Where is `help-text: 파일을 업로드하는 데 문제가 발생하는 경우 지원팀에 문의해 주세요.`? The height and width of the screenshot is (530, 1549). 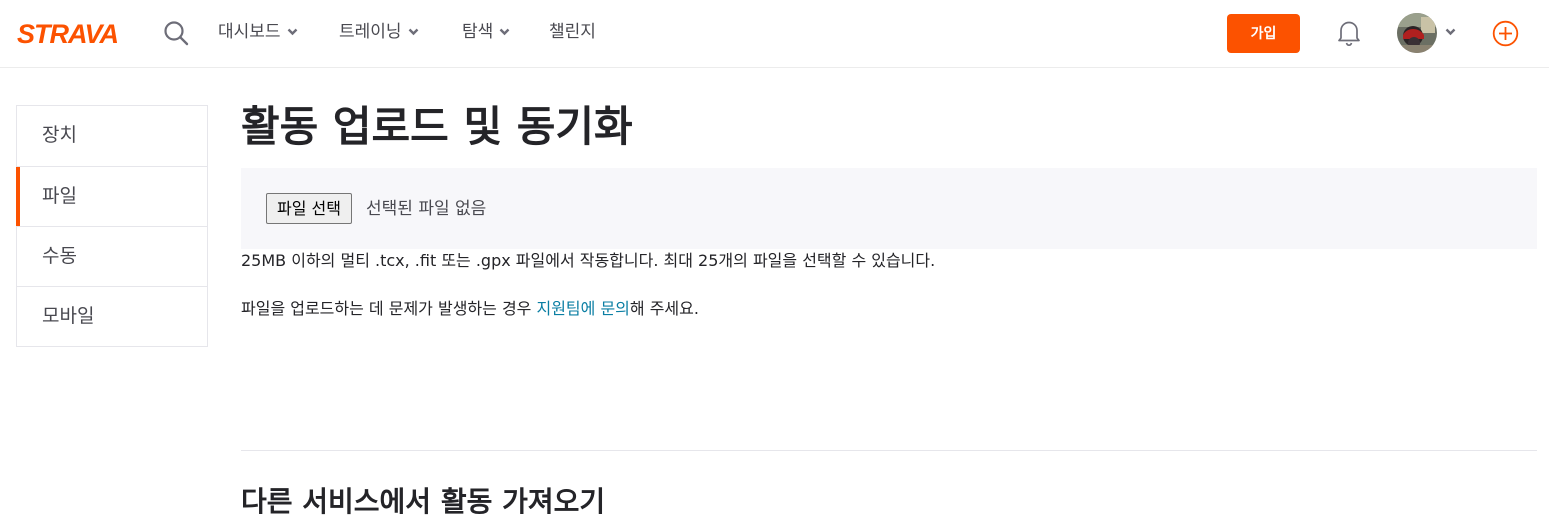 help-text: 파일을 업로드하는 데 문제가 발생하는 경우 지원팀에 문의해 주세요. is located at coordinates (470, 309).